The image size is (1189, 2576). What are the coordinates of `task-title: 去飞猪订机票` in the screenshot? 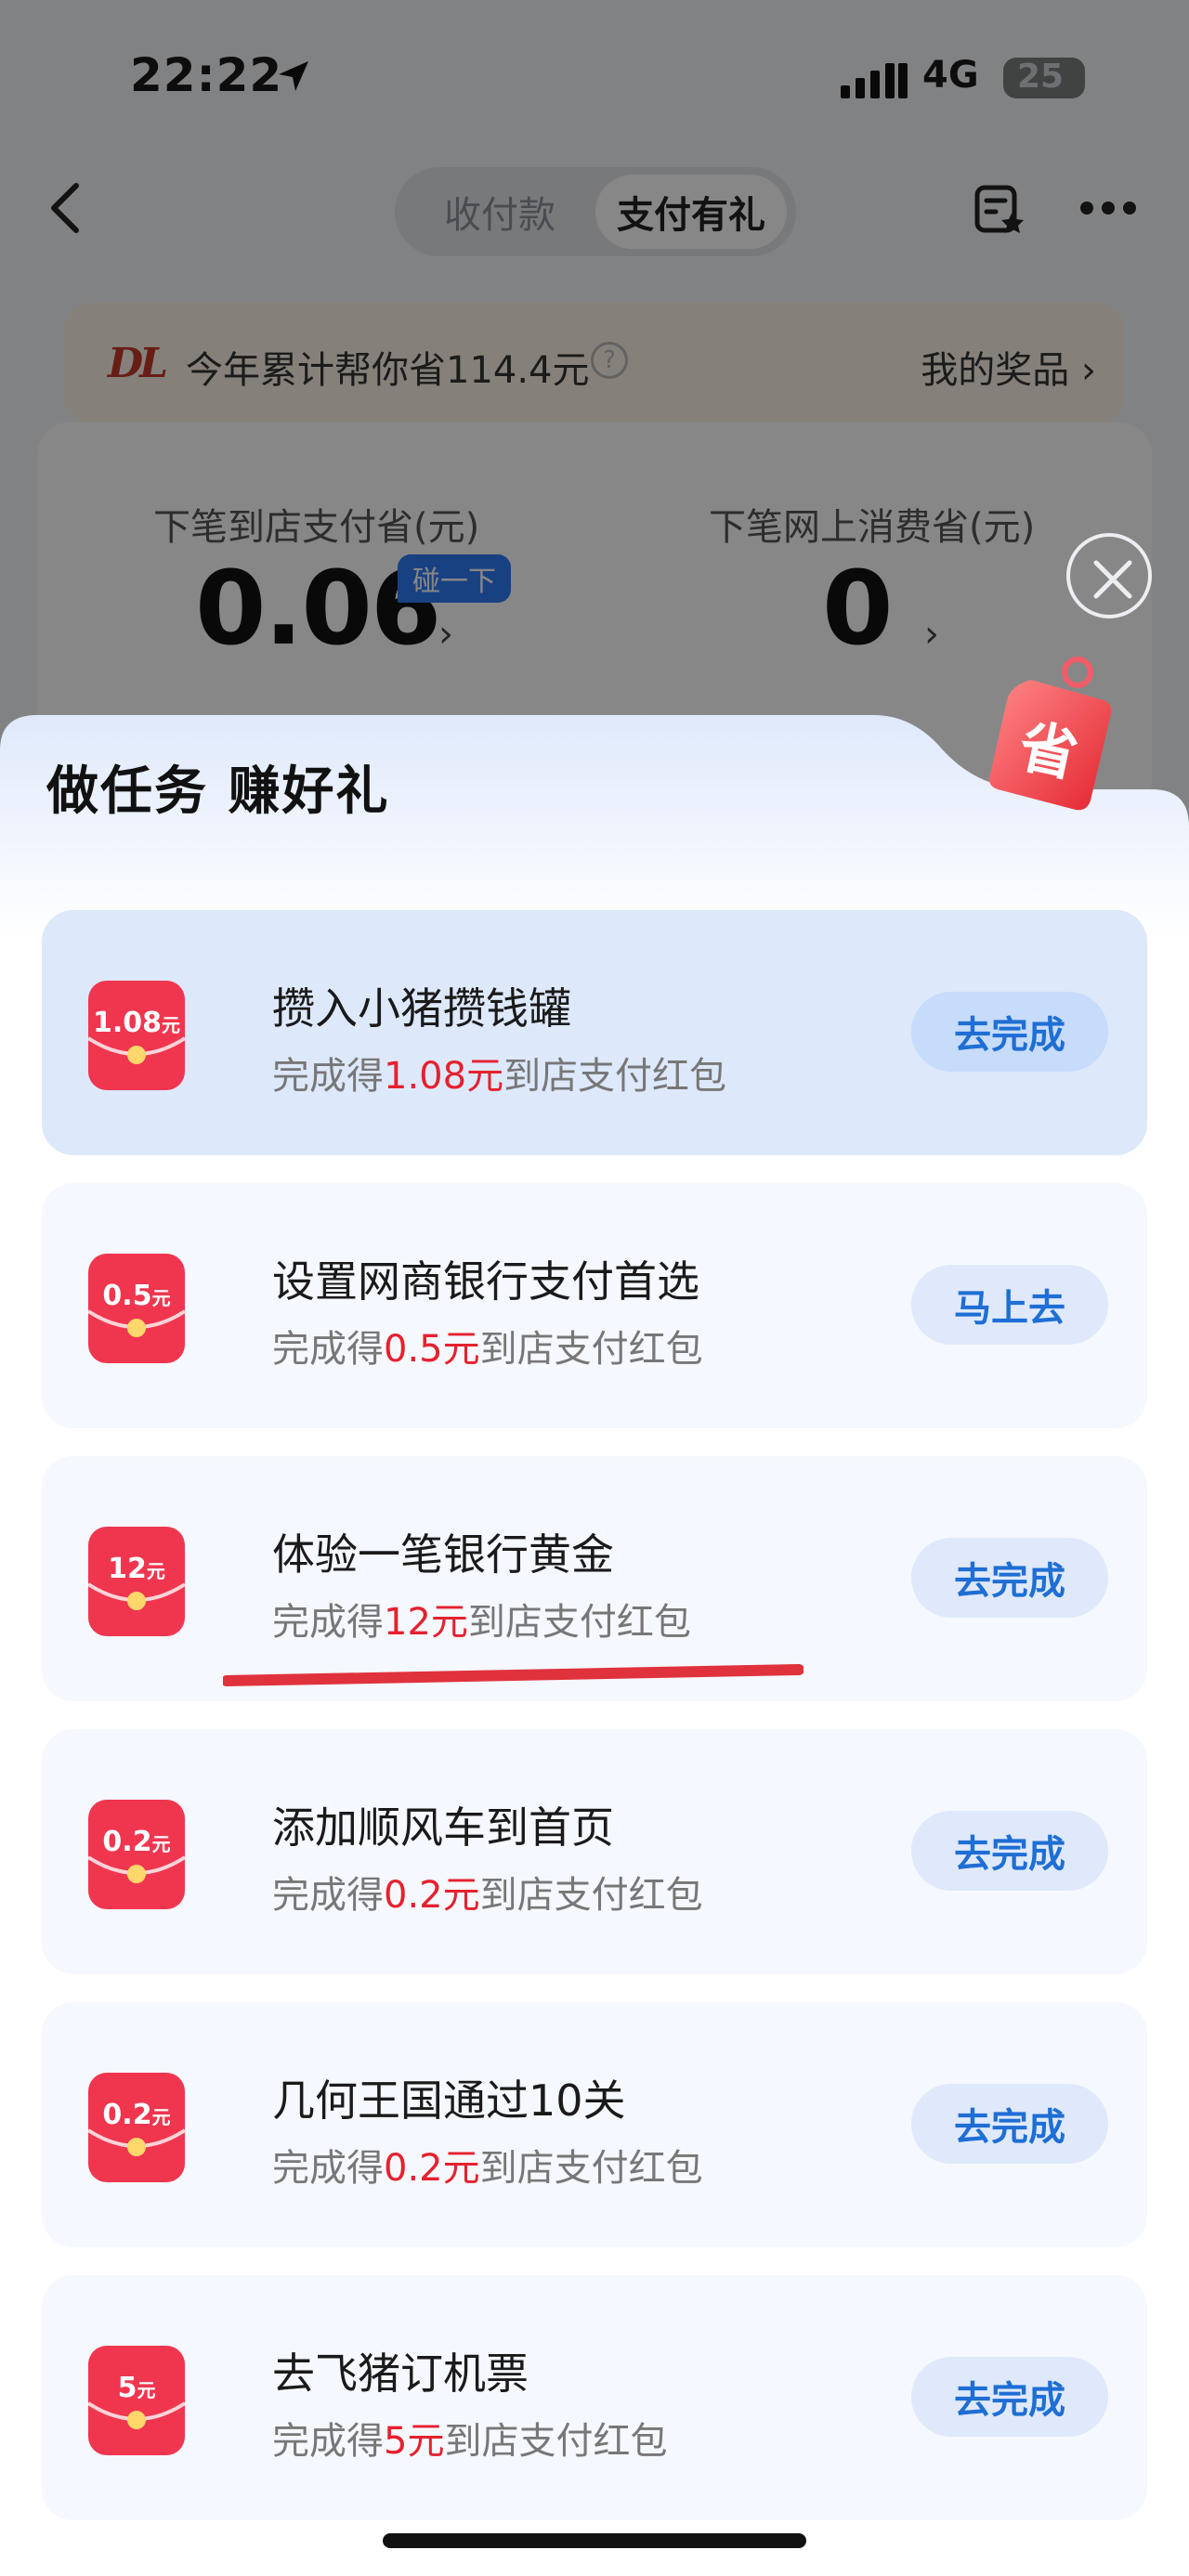 It's located at (400, 2373).